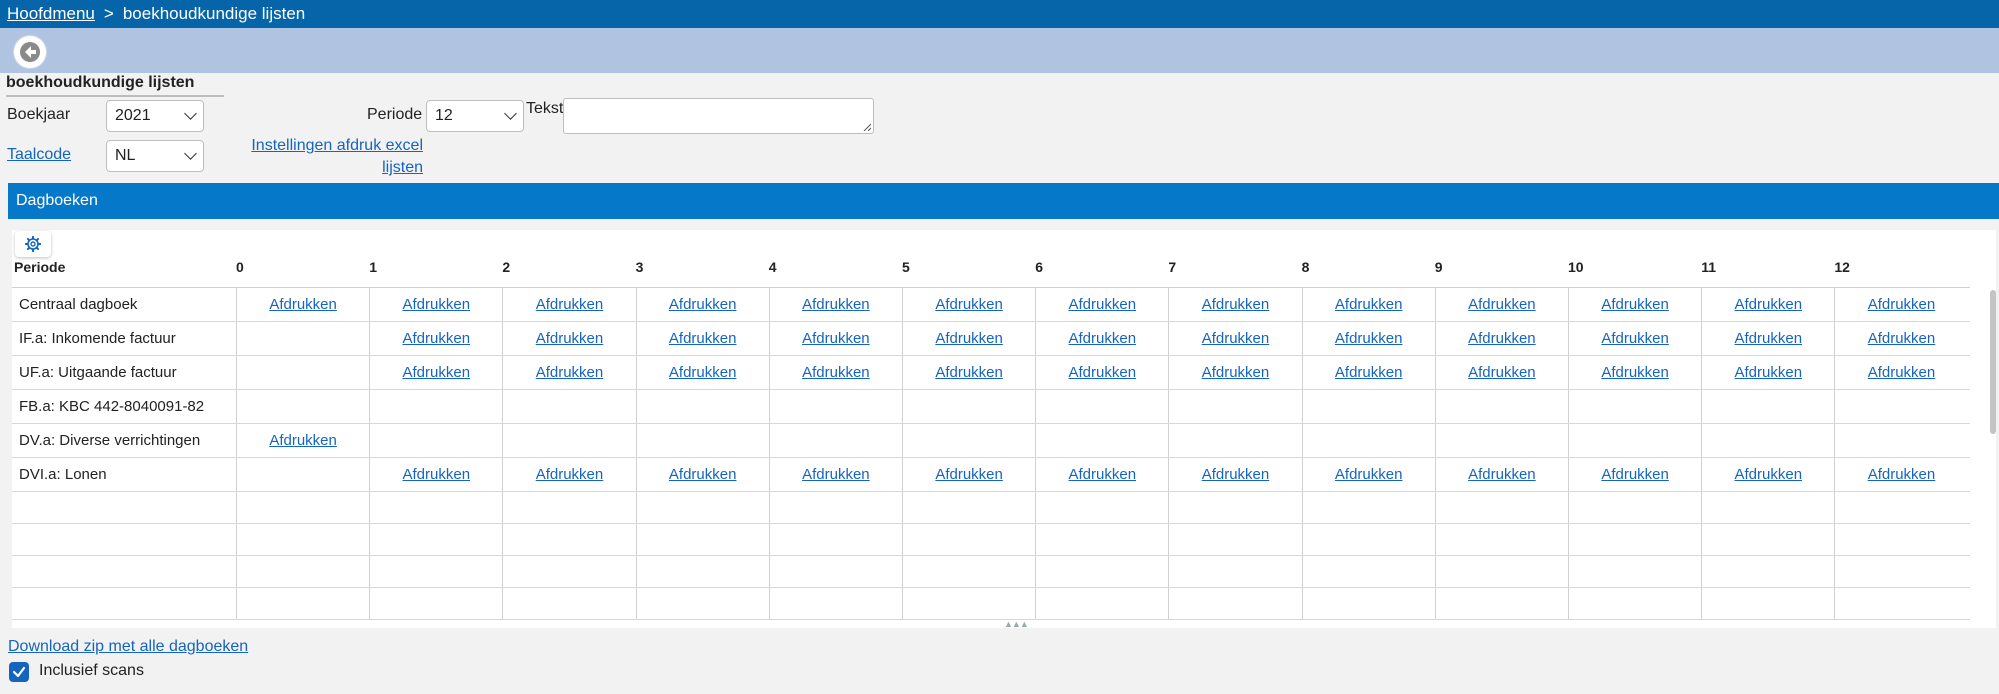 The width and height of the screenshot is (1999, 694). I want to click on resize-handle-icon, so click(867, 127).